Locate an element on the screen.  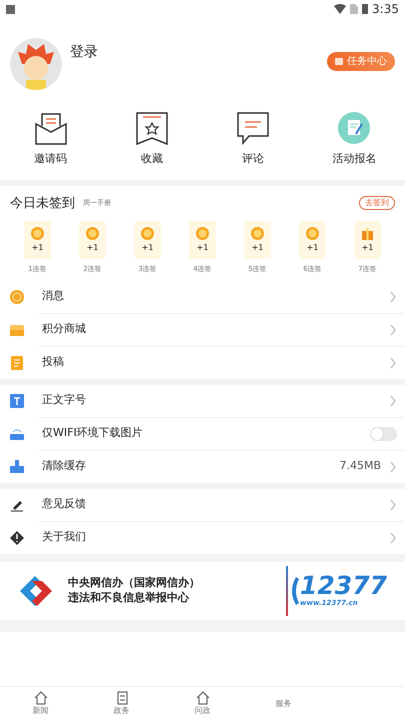
menu-item: 投稿 is located at coordinates (202, 362).